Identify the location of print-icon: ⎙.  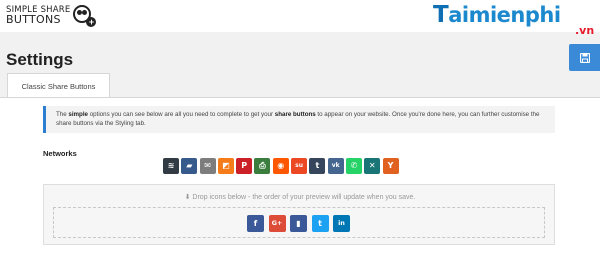
(262, 165).